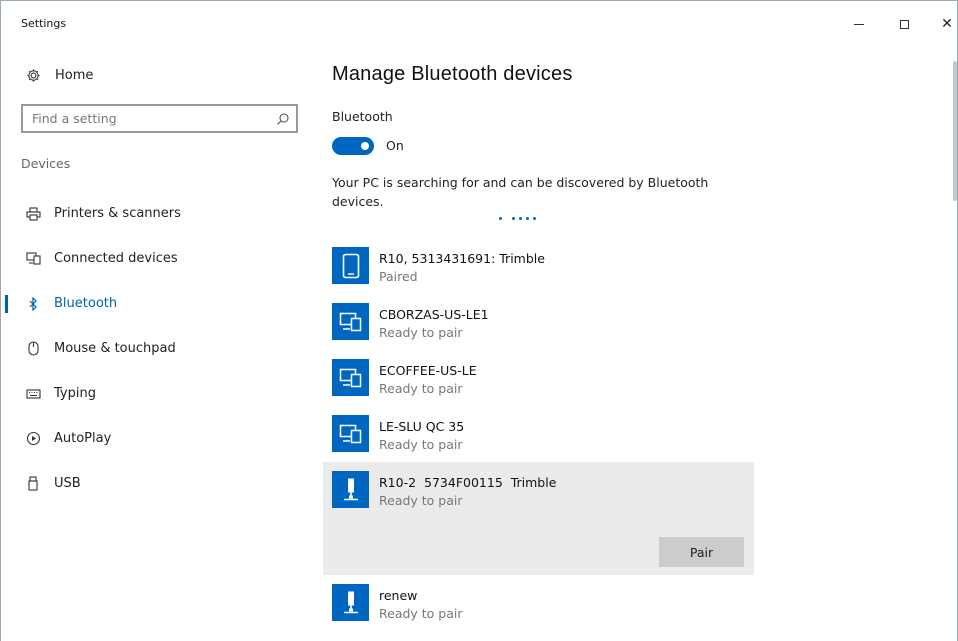 Image resolution: width=958 pixels, height=641 pixels. I want to click on device-name: R10-2 5734F00115 Trimble, so click(468, 482).